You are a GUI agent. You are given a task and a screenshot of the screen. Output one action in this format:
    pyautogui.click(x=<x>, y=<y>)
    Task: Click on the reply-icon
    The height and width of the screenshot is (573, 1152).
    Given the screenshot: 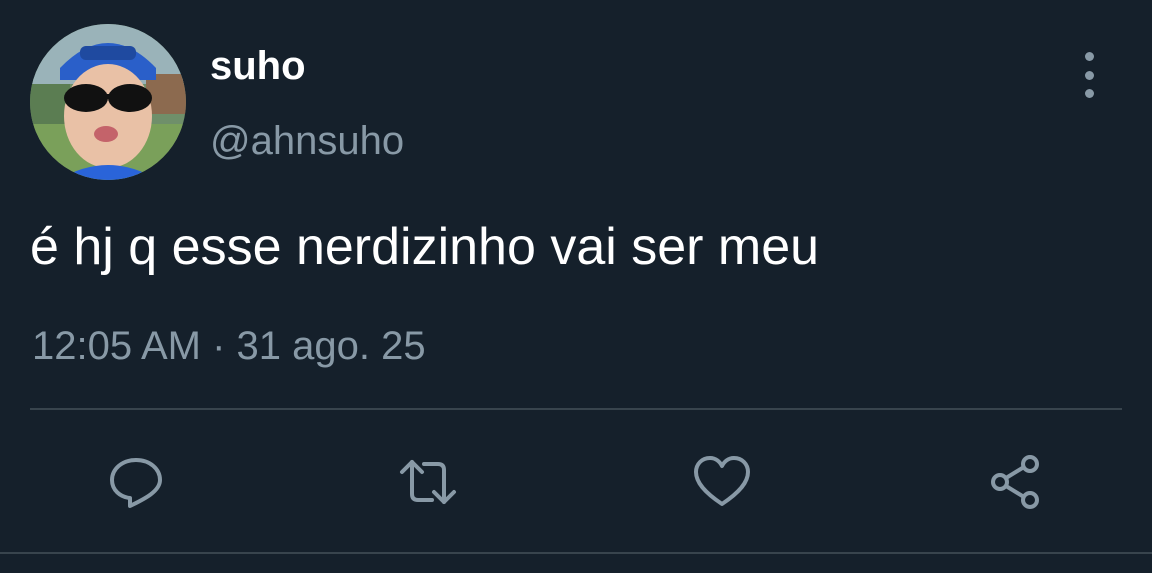 What is the action you would take?
    pyautogui.click(x=136, y=483)
    